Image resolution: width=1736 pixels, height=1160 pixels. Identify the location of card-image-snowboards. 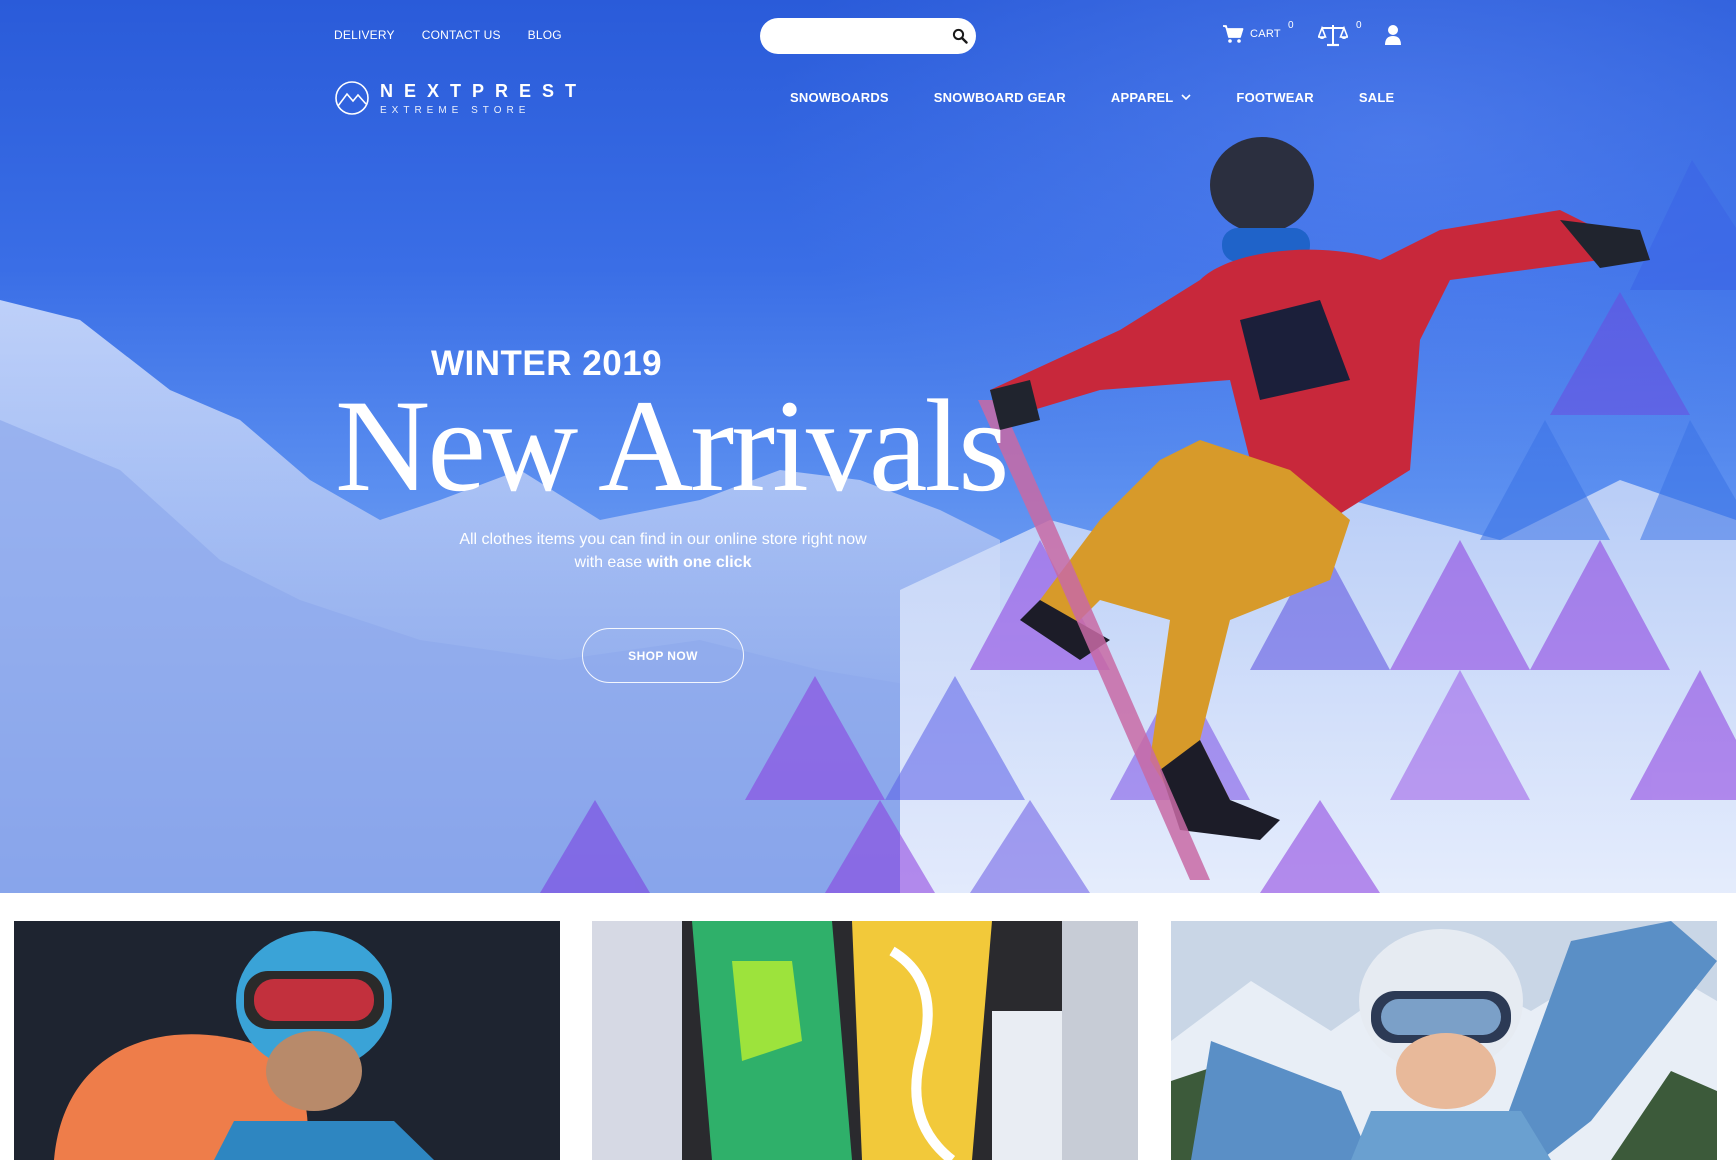
(865, 1040).